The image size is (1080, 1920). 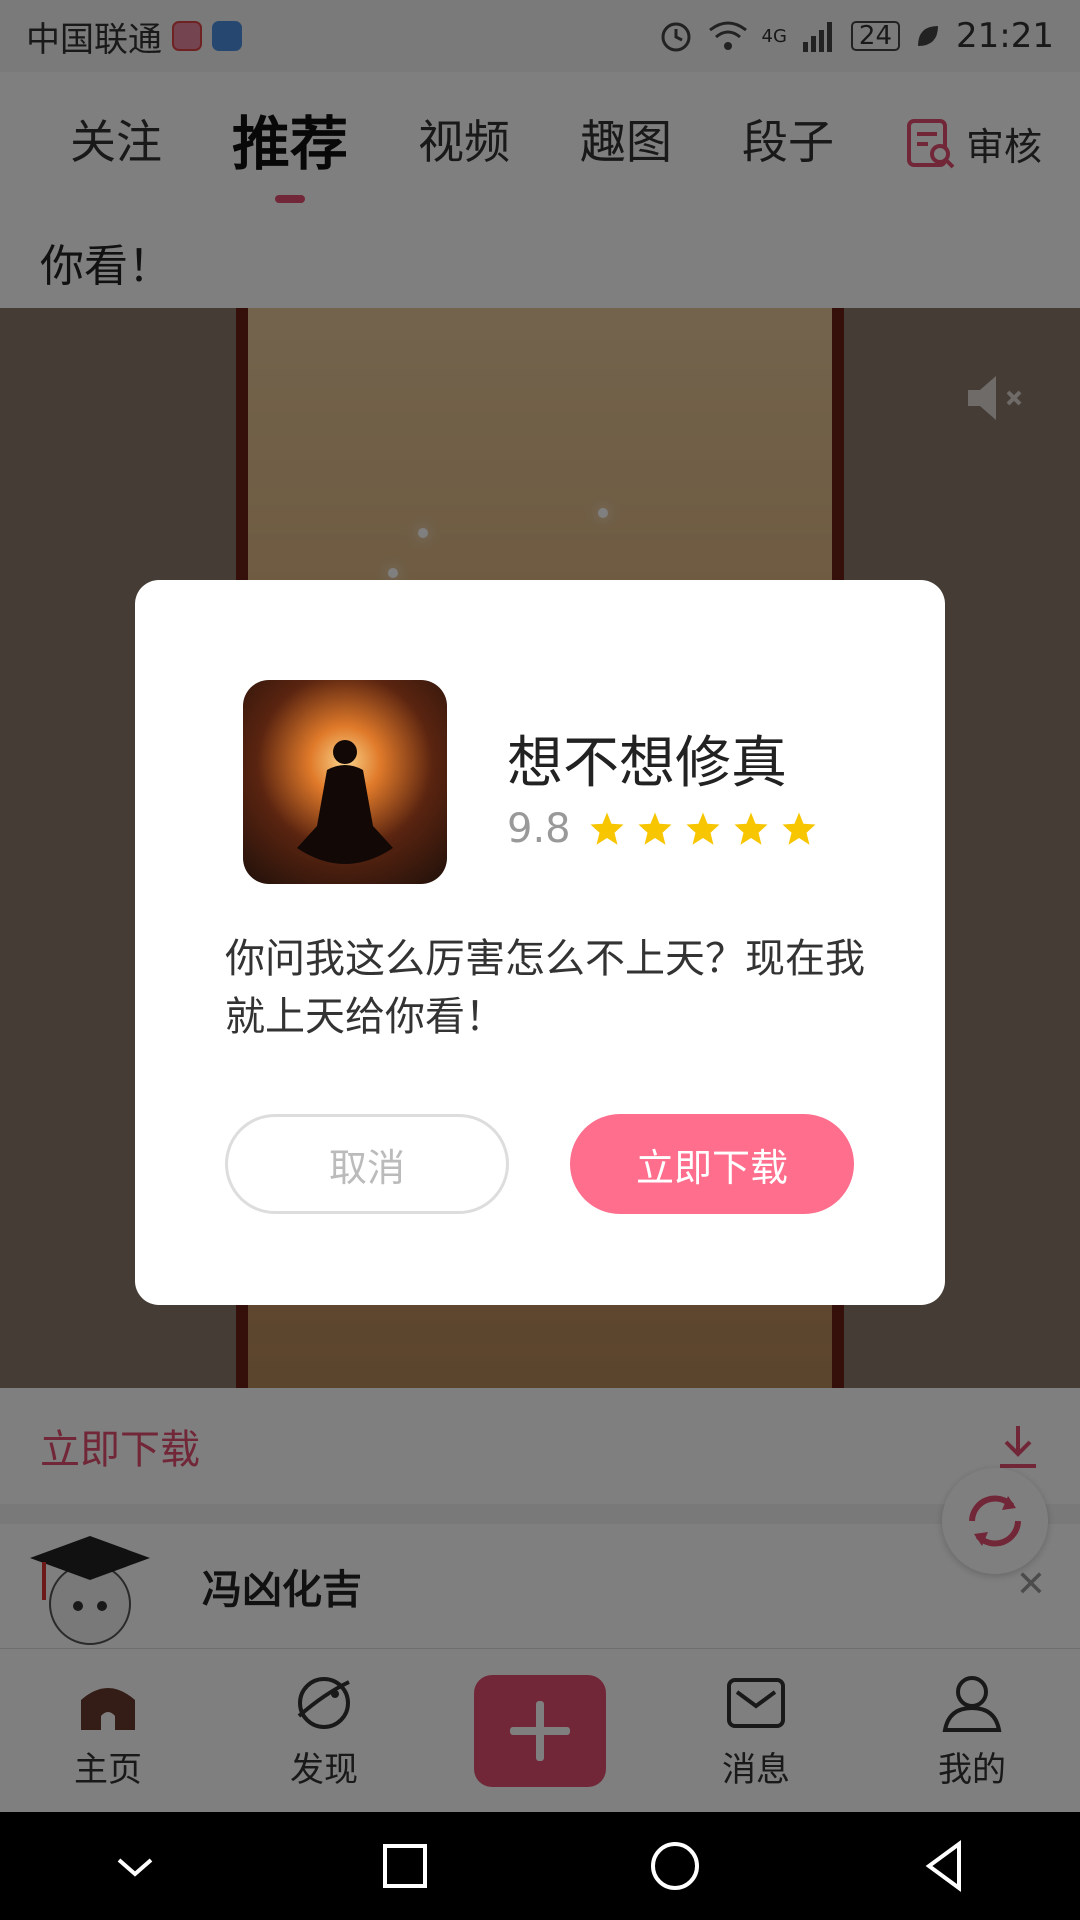 I want to click on cancel-button: 取消, so click(x=367, y=1164).